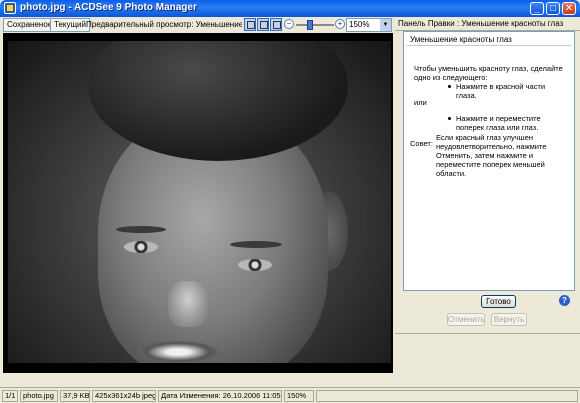 This screenshot has width=580, height=403. Describe the element at coordinates (250, 24) in the screenshot. I see `split-vertical-icon` at that location.